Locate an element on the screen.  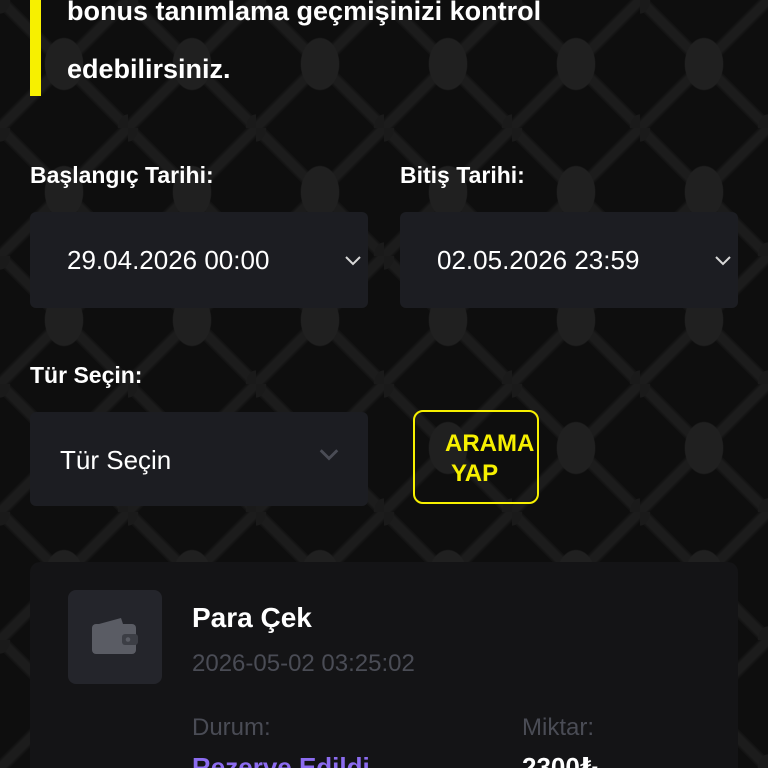
start-date-select: 29.04.2026 00:00 is located at coordinates (199, 260).